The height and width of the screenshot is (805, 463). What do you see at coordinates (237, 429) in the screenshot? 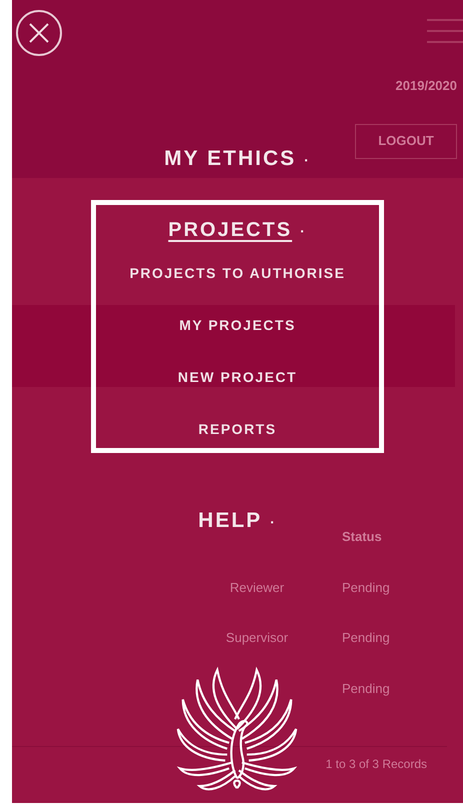
I see `submenu-item: REPORTS` at bounding box center [237, 429].